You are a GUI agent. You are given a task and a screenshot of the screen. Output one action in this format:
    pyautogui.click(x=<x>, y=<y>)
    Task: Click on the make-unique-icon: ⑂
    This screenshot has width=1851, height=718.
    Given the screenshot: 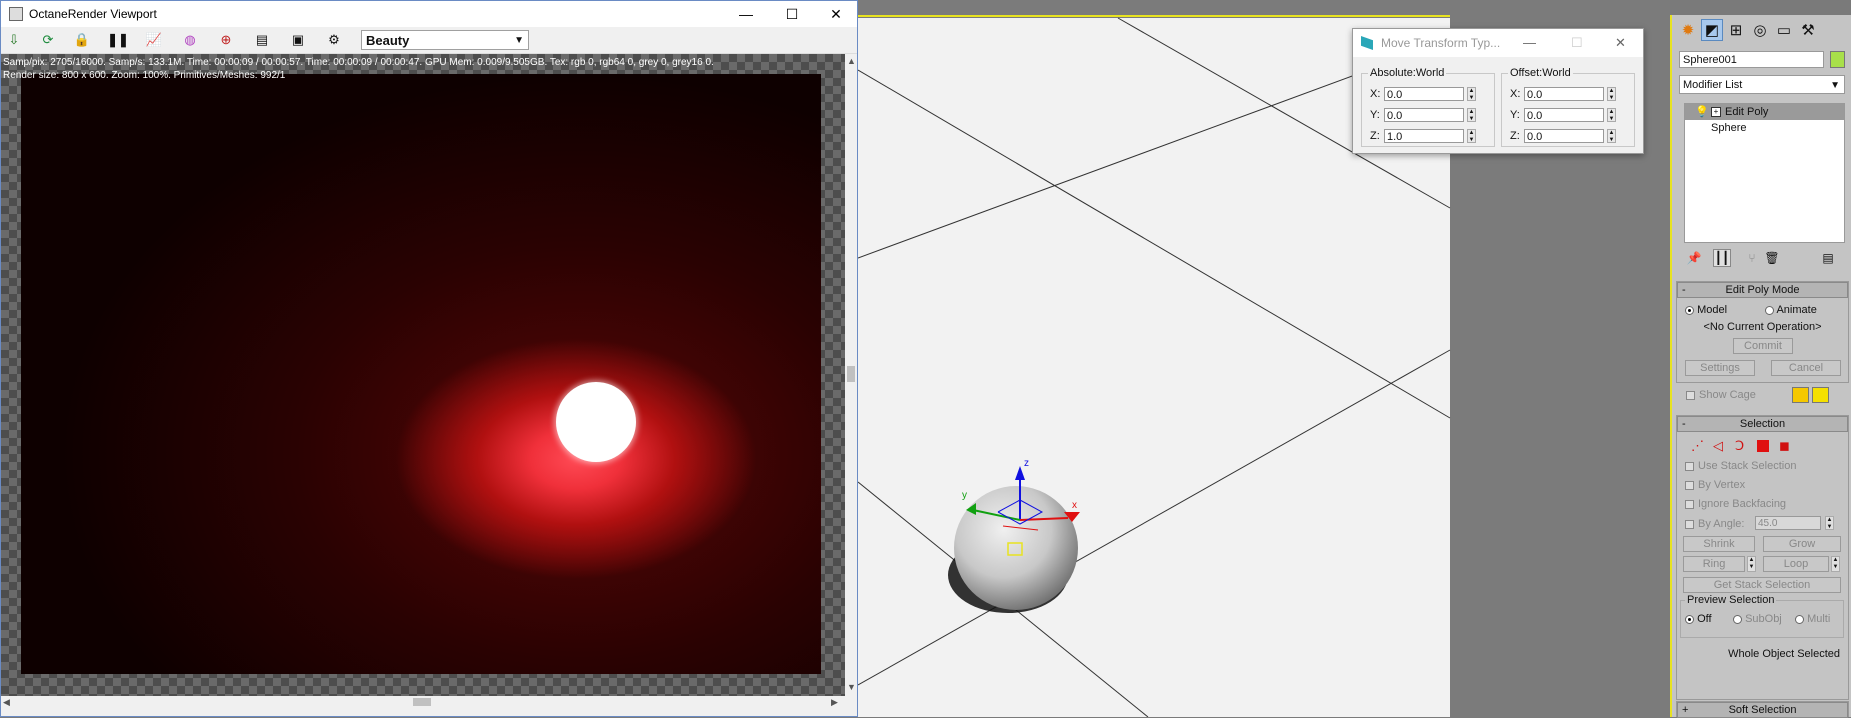 What is the action you would take?
    pyautogui.click(x=1752, y=258)
    